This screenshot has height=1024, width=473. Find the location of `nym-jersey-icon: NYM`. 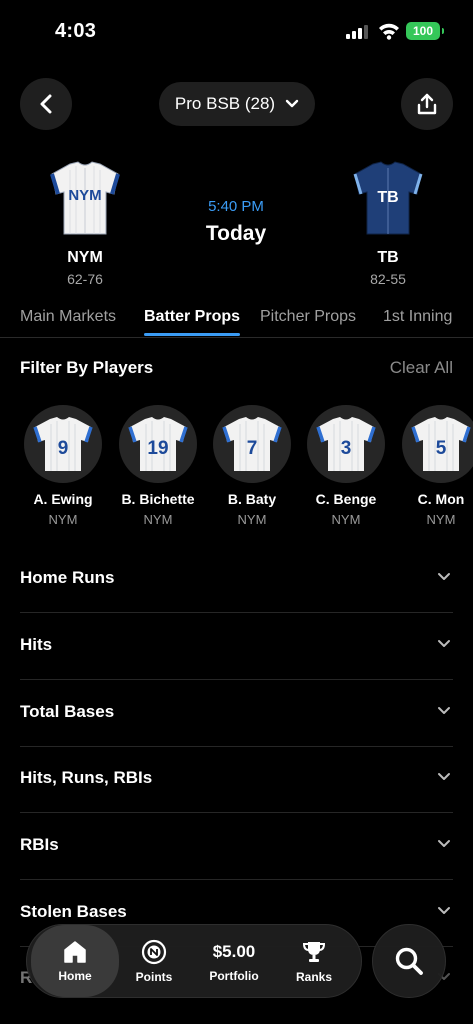

nym-jersey-icon: NYM is located at coordinates (85, 198).